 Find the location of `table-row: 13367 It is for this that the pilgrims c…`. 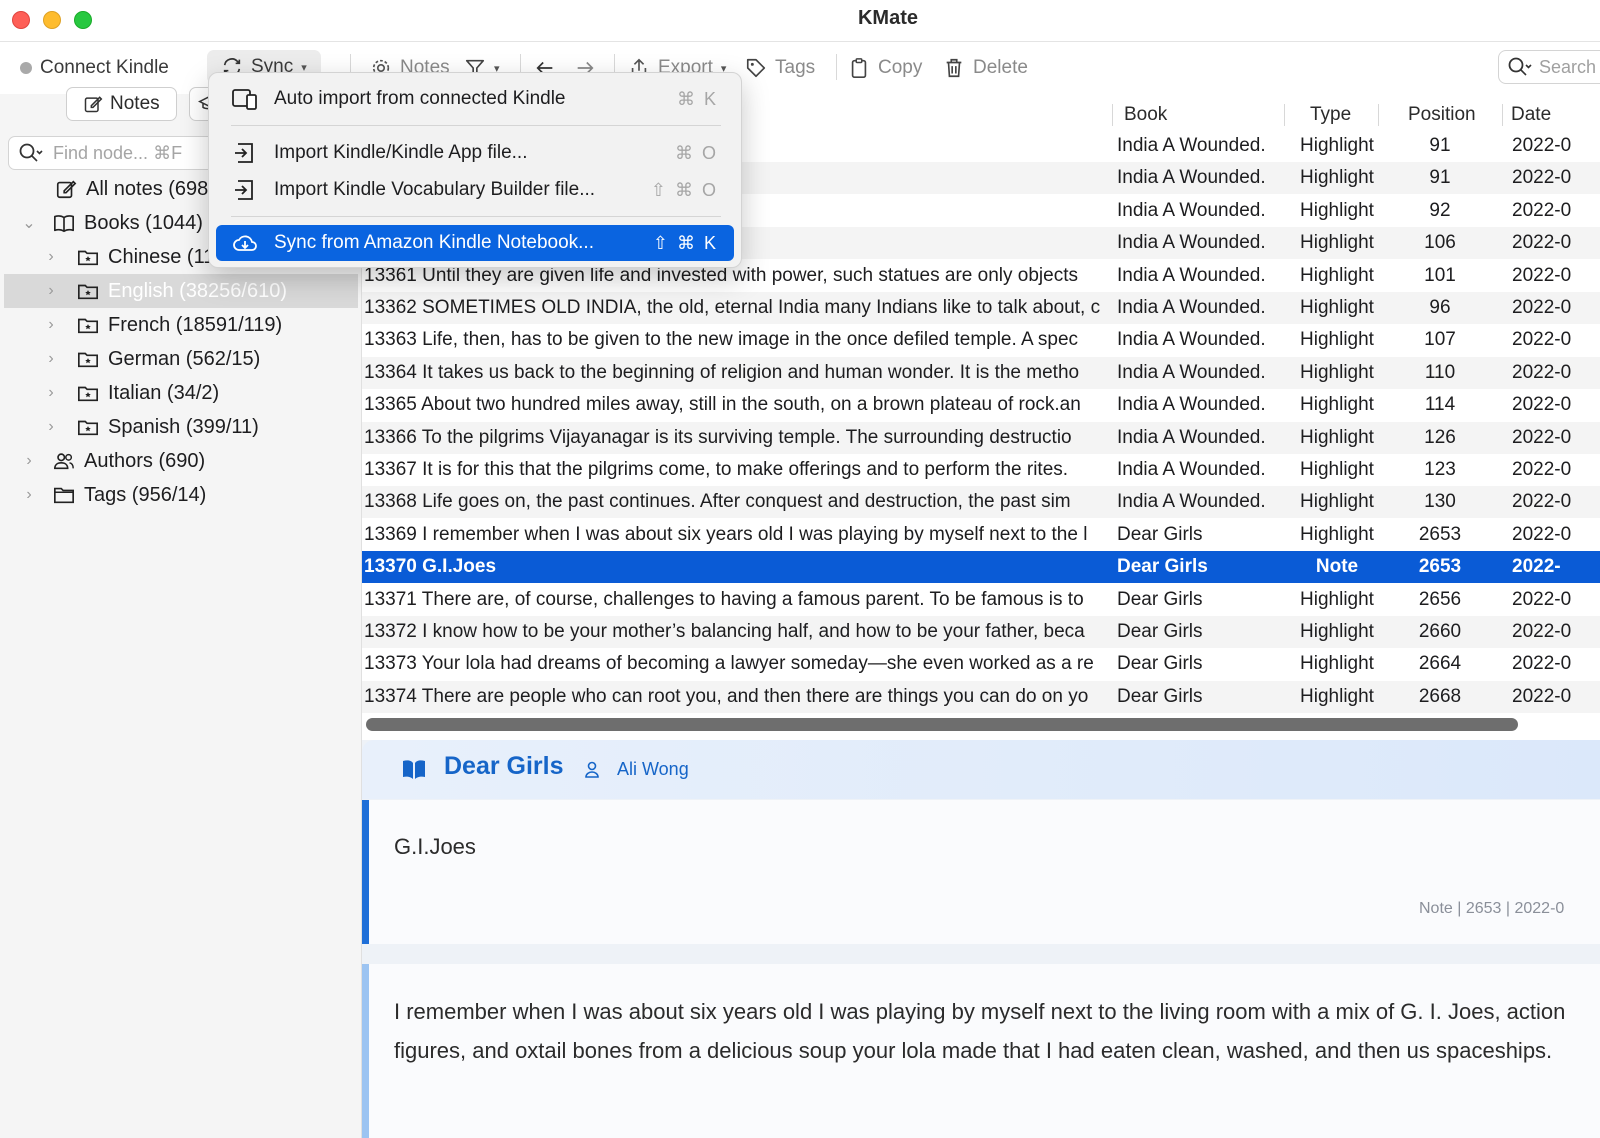

table-row: 13367 It is for this that the pilgrims c… is located at coordinates (981, 470).